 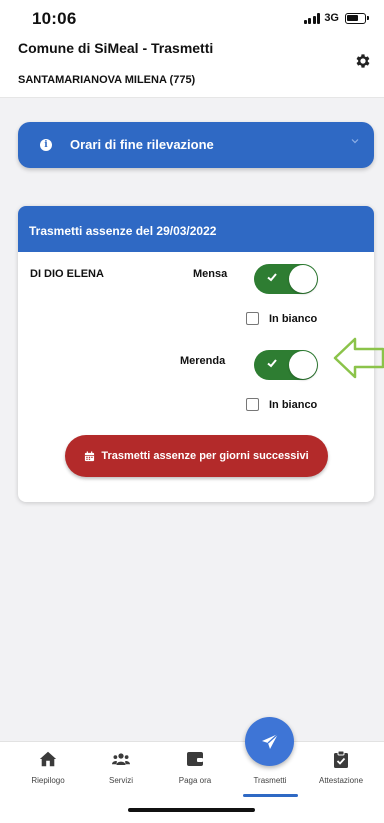 What do you see at coordinates (67, 274) in the screenshot?
I see `person-name: DI DIO ELENA` at bounding box center [67, 274].